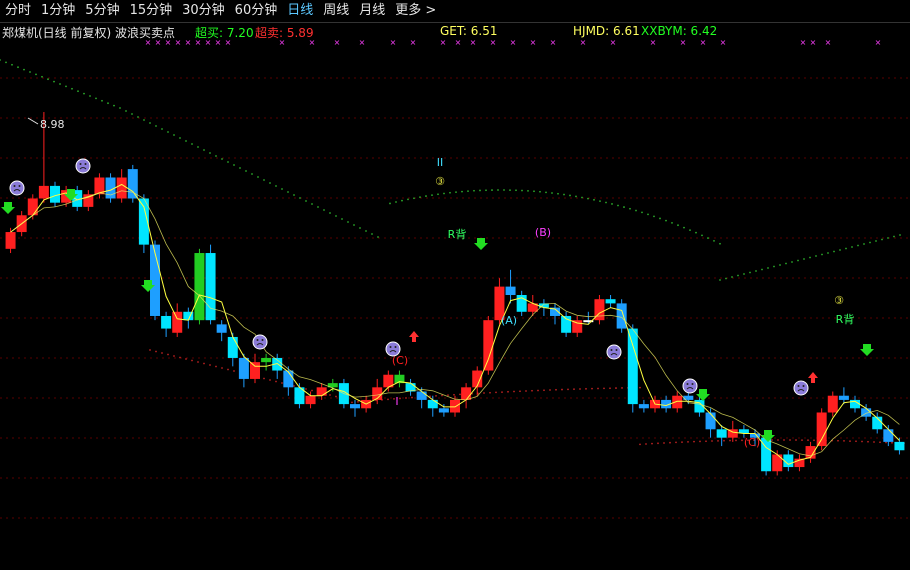 Image resolution: width=910 pixels, height=570 pixels. I want to click on down-arrow-icon, so click(481, 244).